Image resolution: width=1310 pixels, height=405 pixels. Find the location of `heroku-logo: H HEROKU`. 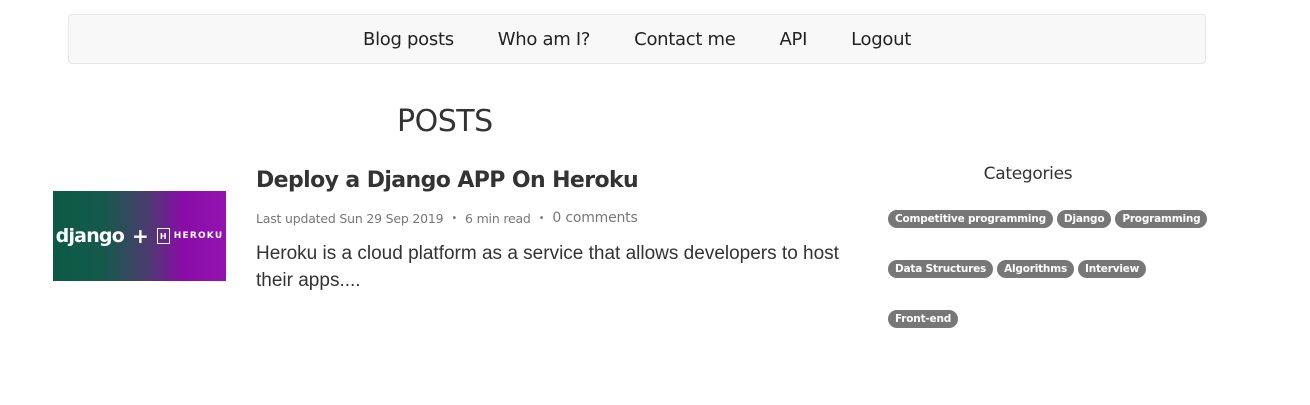

heroku-logo: H HEROKU is located at coordinates (190, 236).